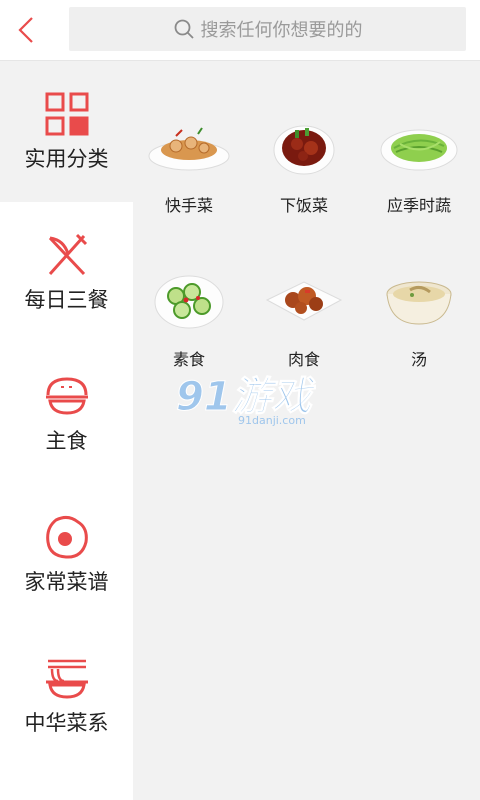 This screenshot has width=480, height=800. Describe the element at coordinates (419, 181) in the screenshot. I see `category-seasonal-vegetables: 应季时蔬` at that location.